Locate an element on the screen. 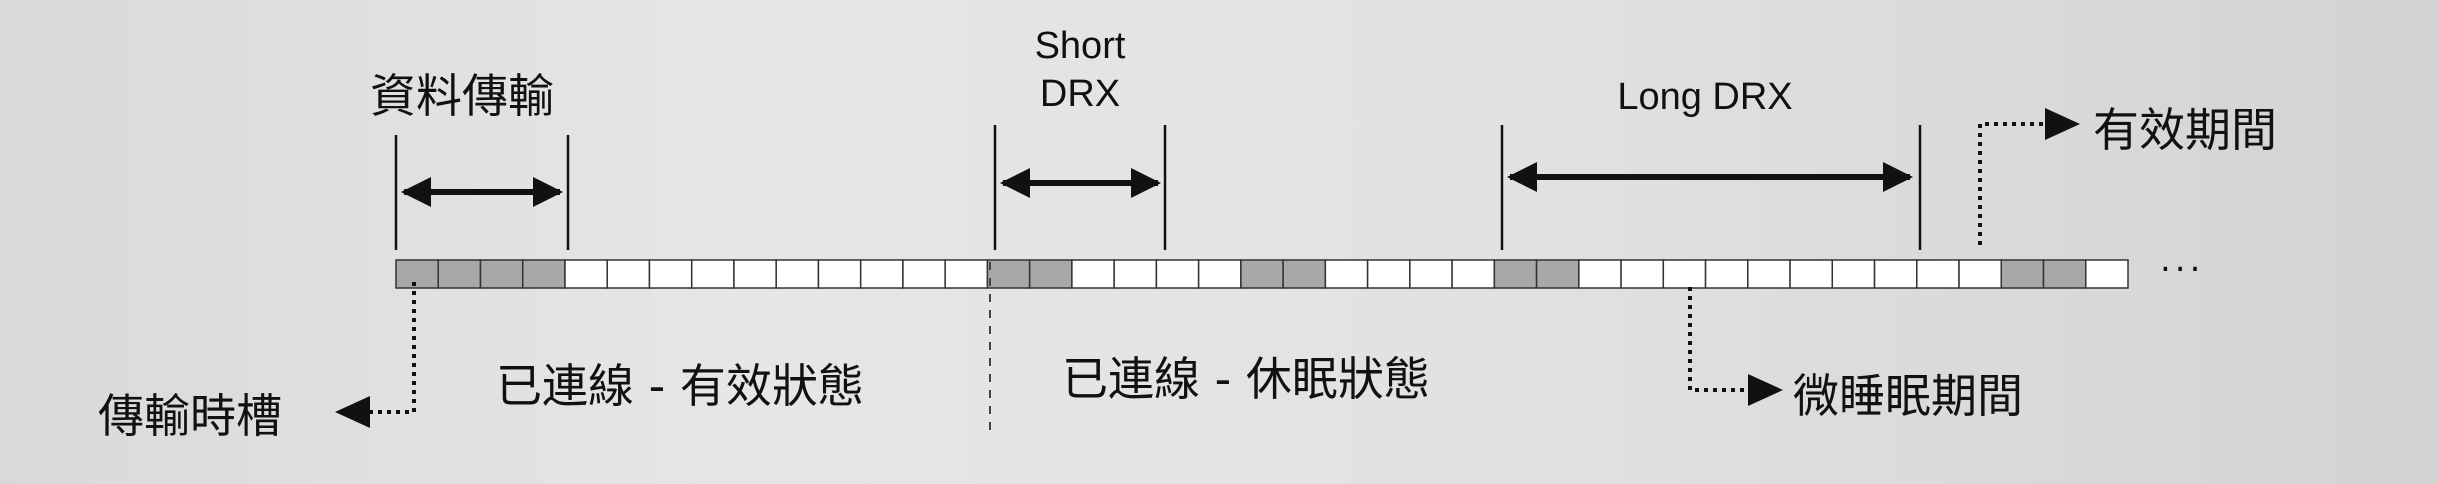 The height and width of the screenshot is (484, 2437). timeline-slots is located at coordinates (1262, 274).